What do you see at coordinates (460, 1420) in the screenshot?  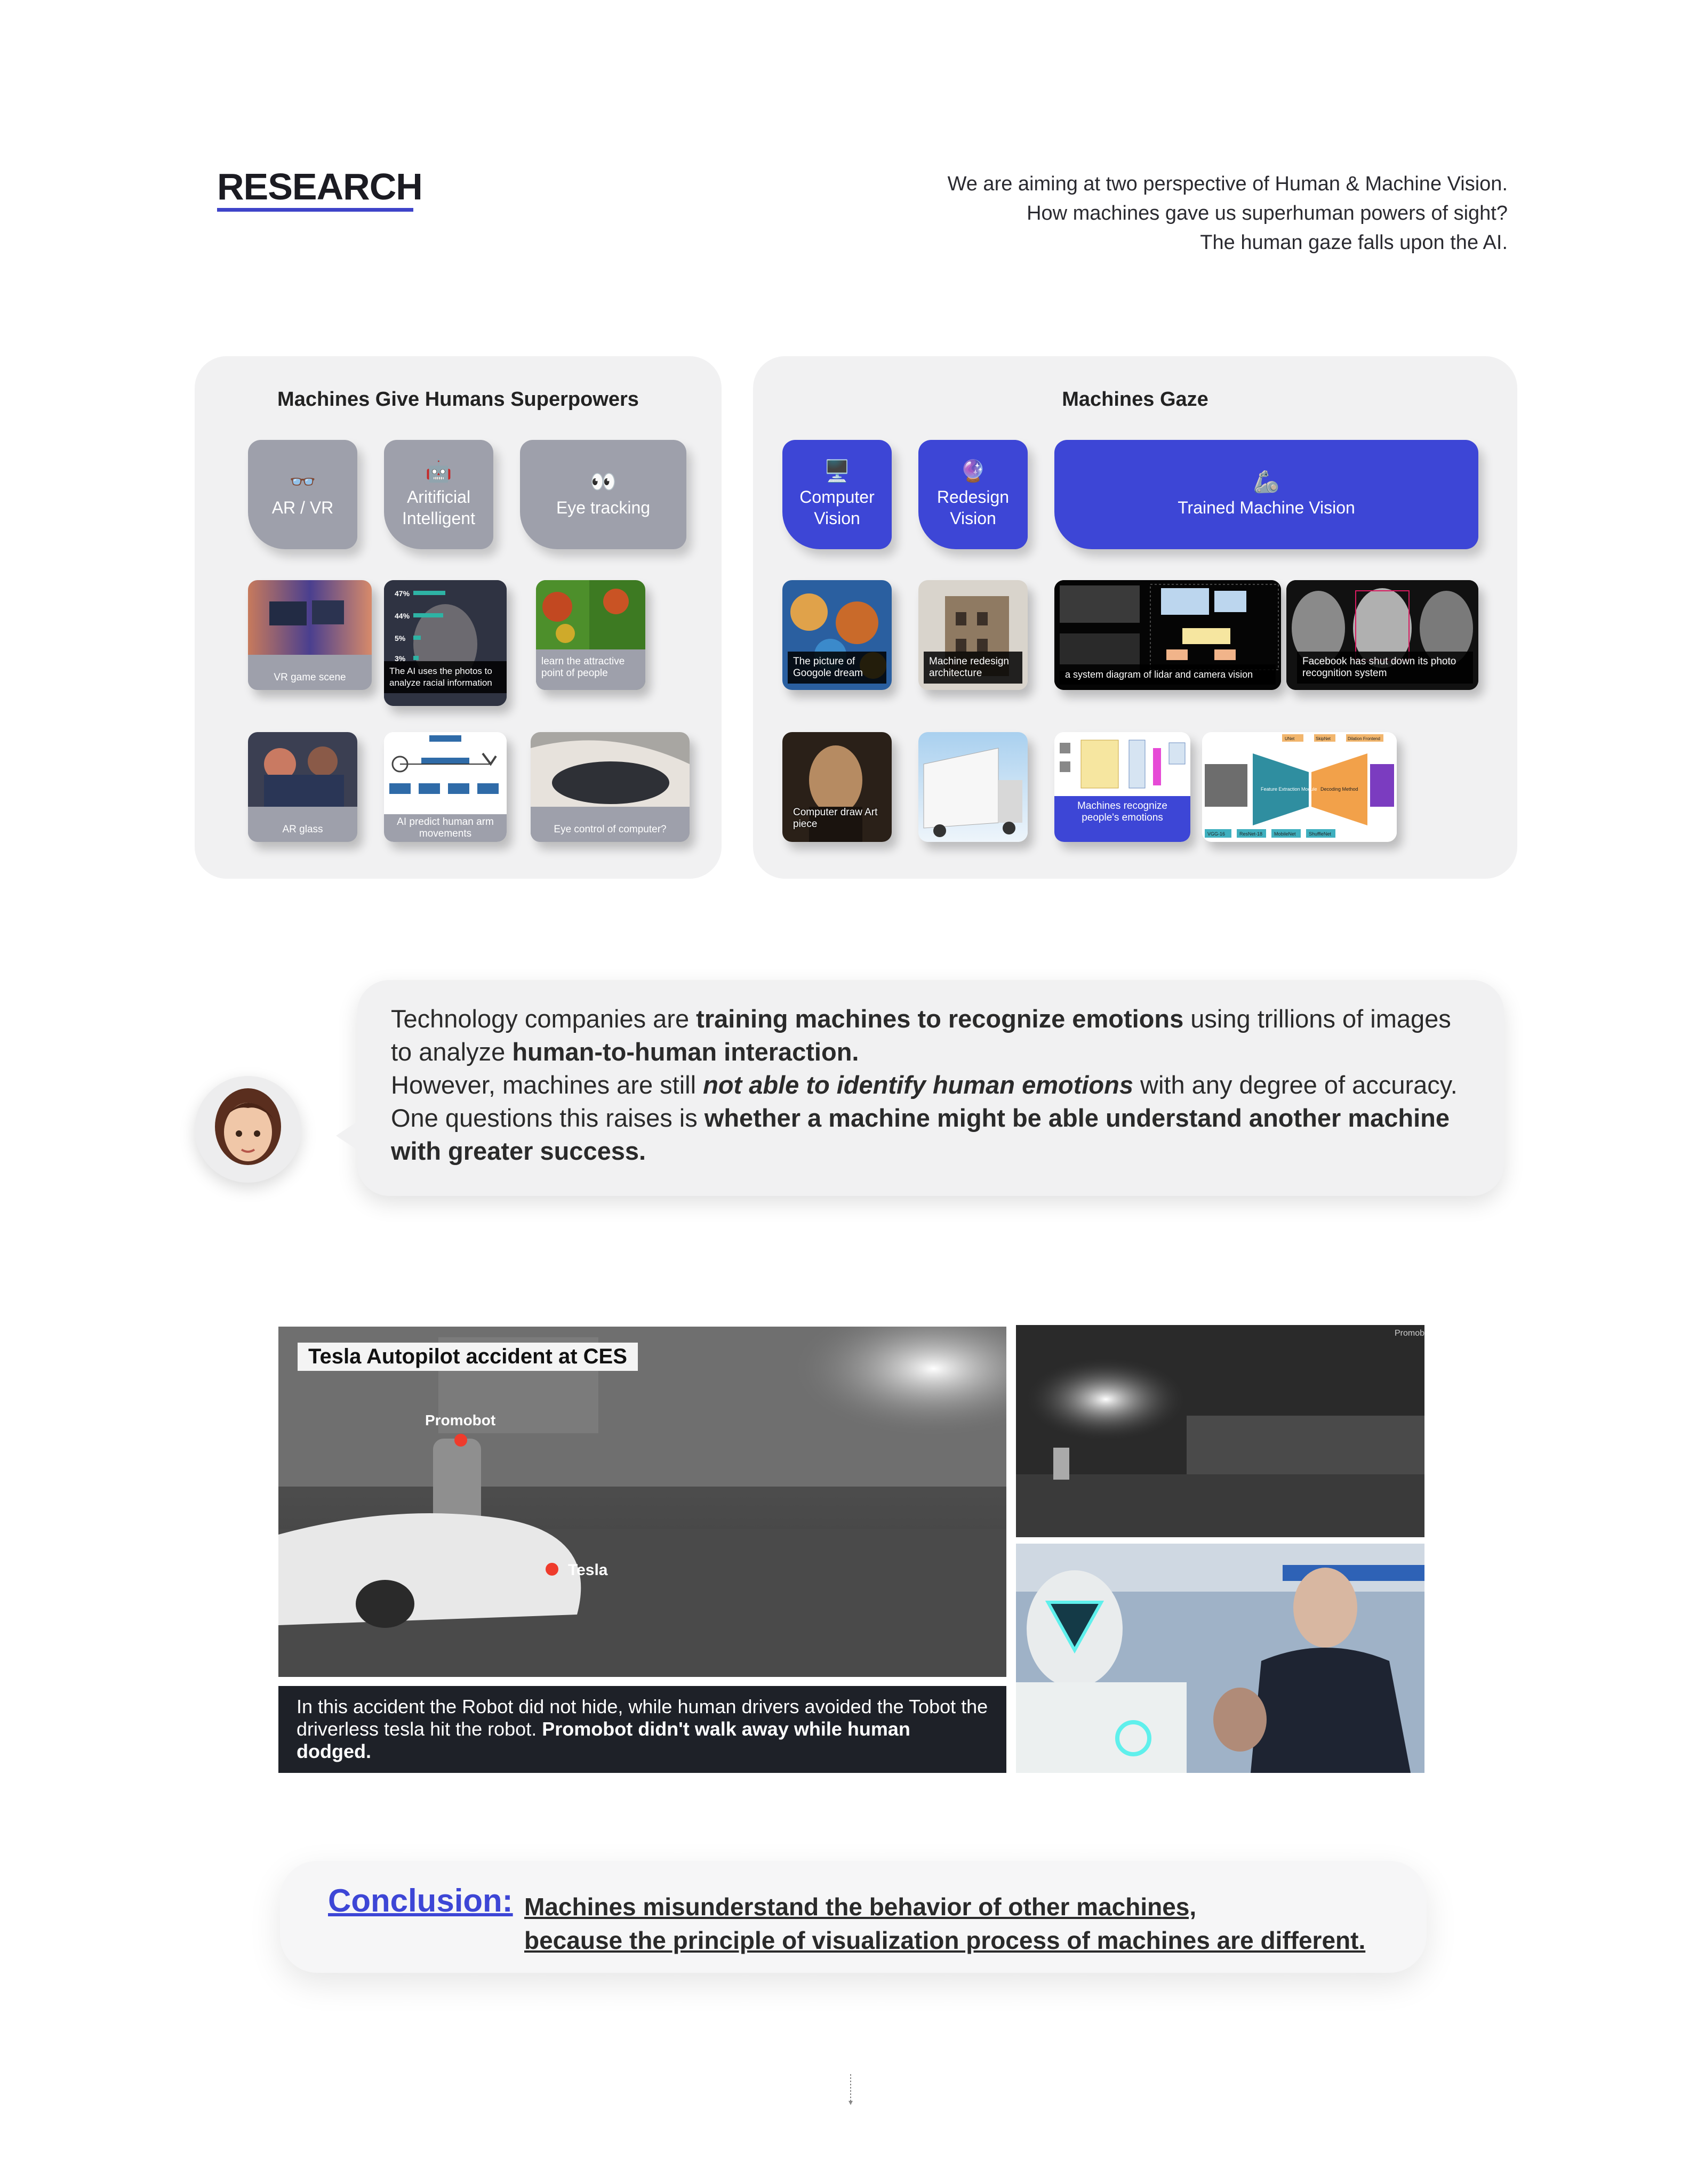 I see `label-promobot: Promobot` at bounding box center [460, 1420].